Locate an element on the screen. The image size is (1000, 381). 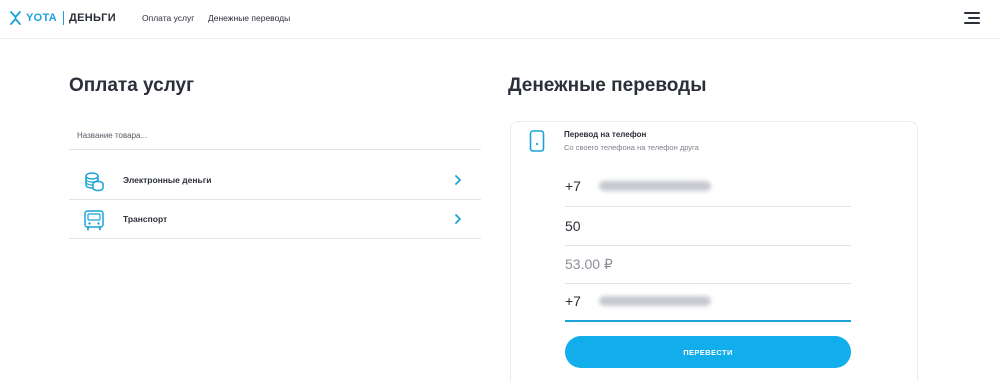
service-search-input is located at coordinates (272, 135).